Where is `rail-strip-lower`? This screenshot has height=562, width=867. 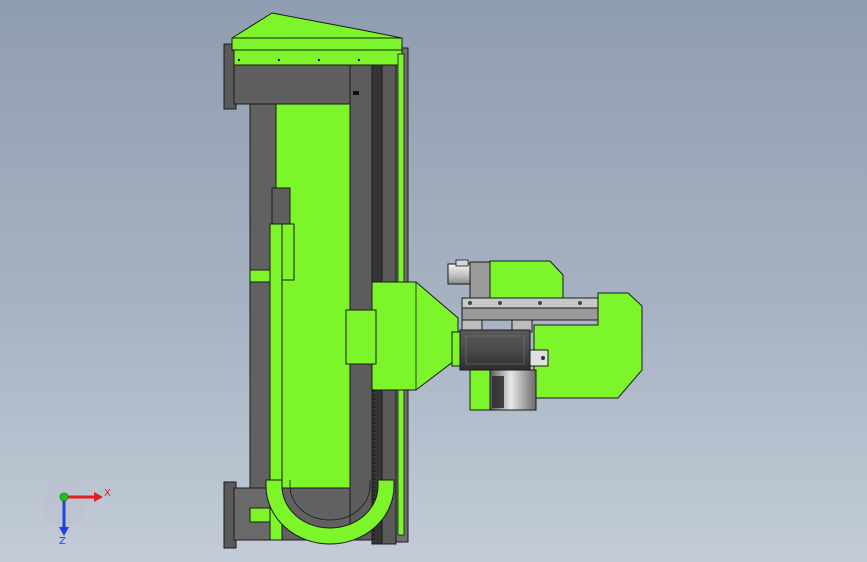 rail-strip-lower is located at coordinates (401, 462).